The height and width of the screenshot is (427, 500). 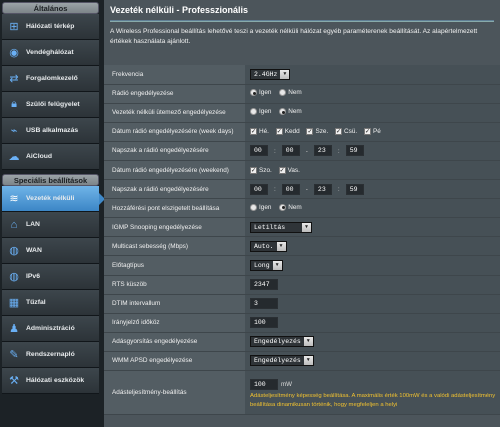 What do you see at coordinates (53, 199) in the screenshot?
I see `sidebar-item-wireless: ≋ Vezeték nélküli` at bounding box center [53, 199].